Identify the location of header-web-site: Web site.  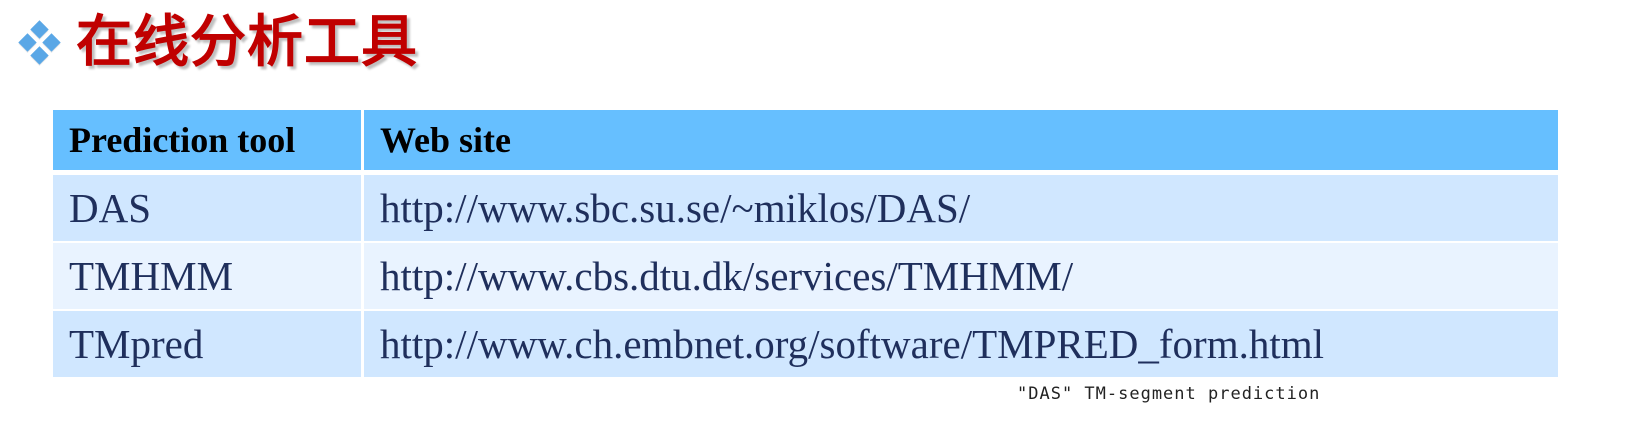
(961, 142).